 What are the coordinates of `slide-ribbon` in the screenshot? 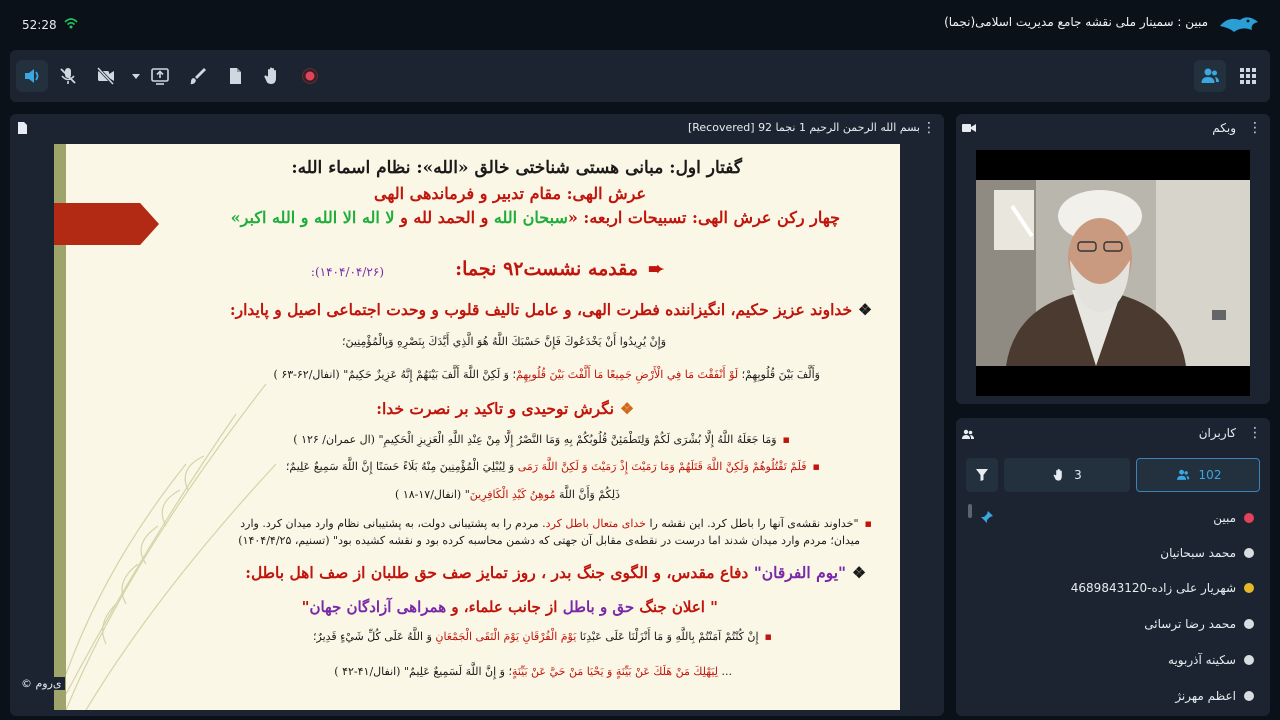 It's located at (106, 224).